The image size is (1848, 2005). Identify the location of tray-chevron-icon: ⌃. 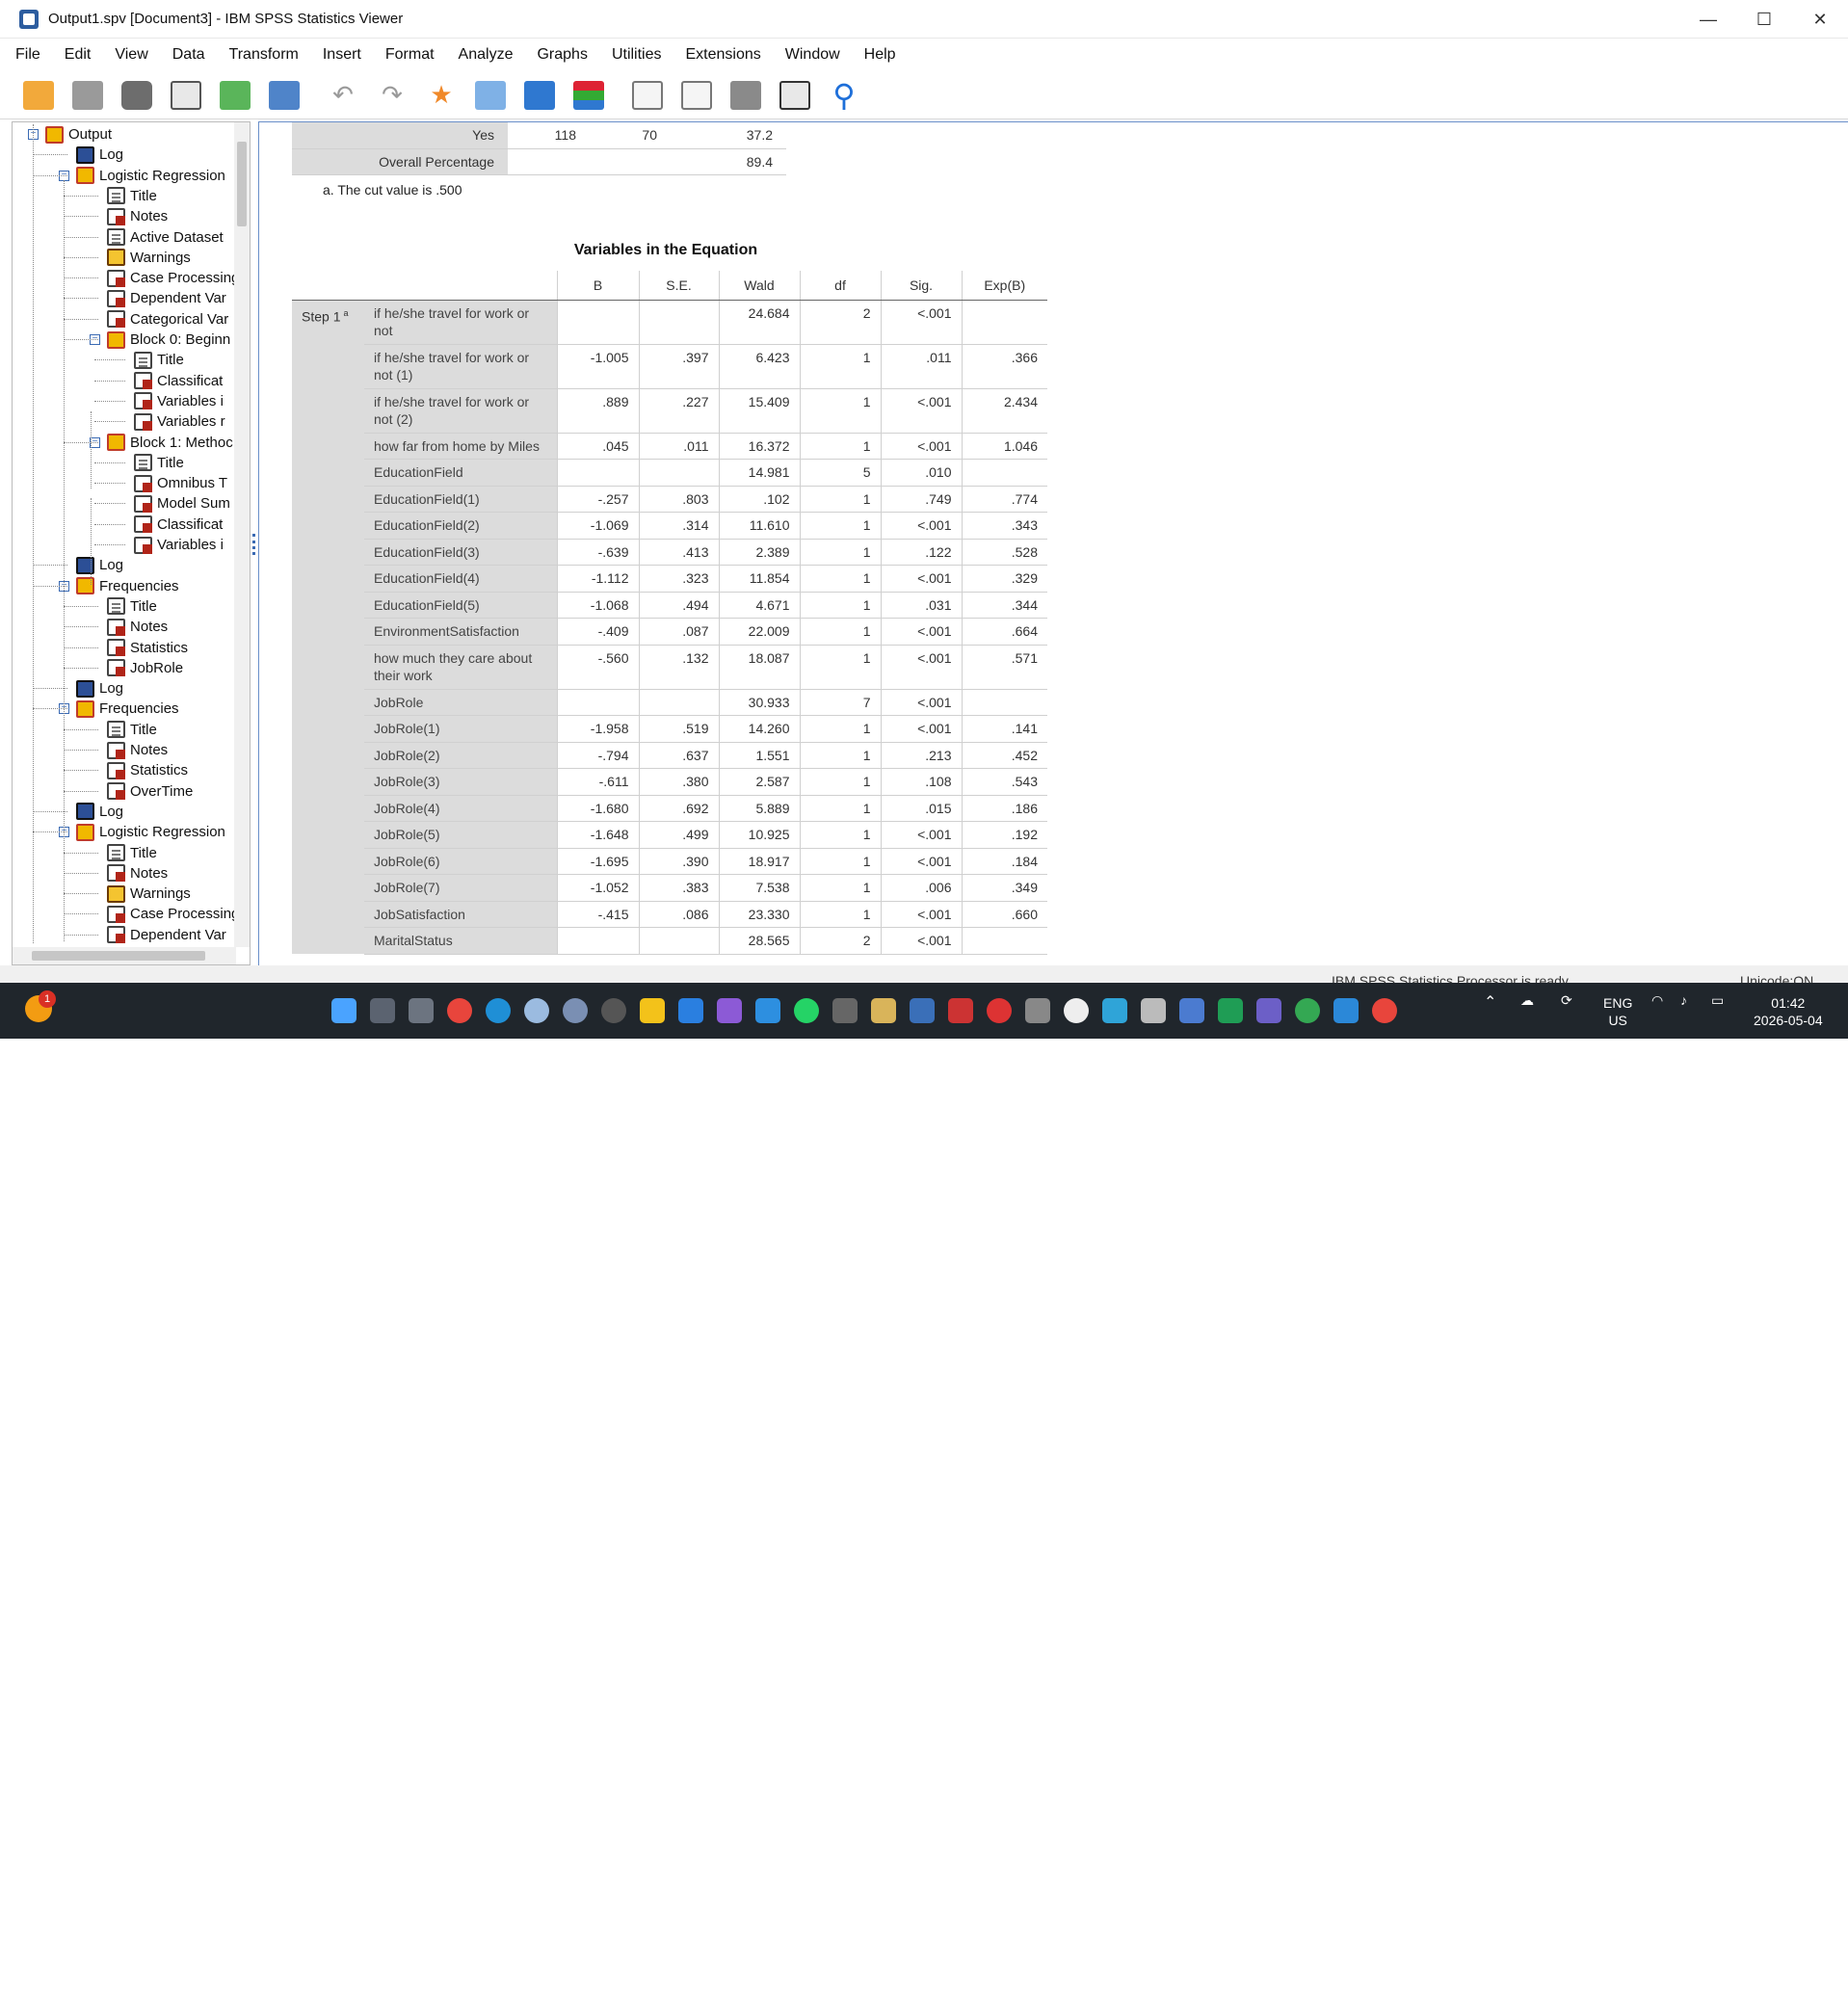
(1490, 1002).